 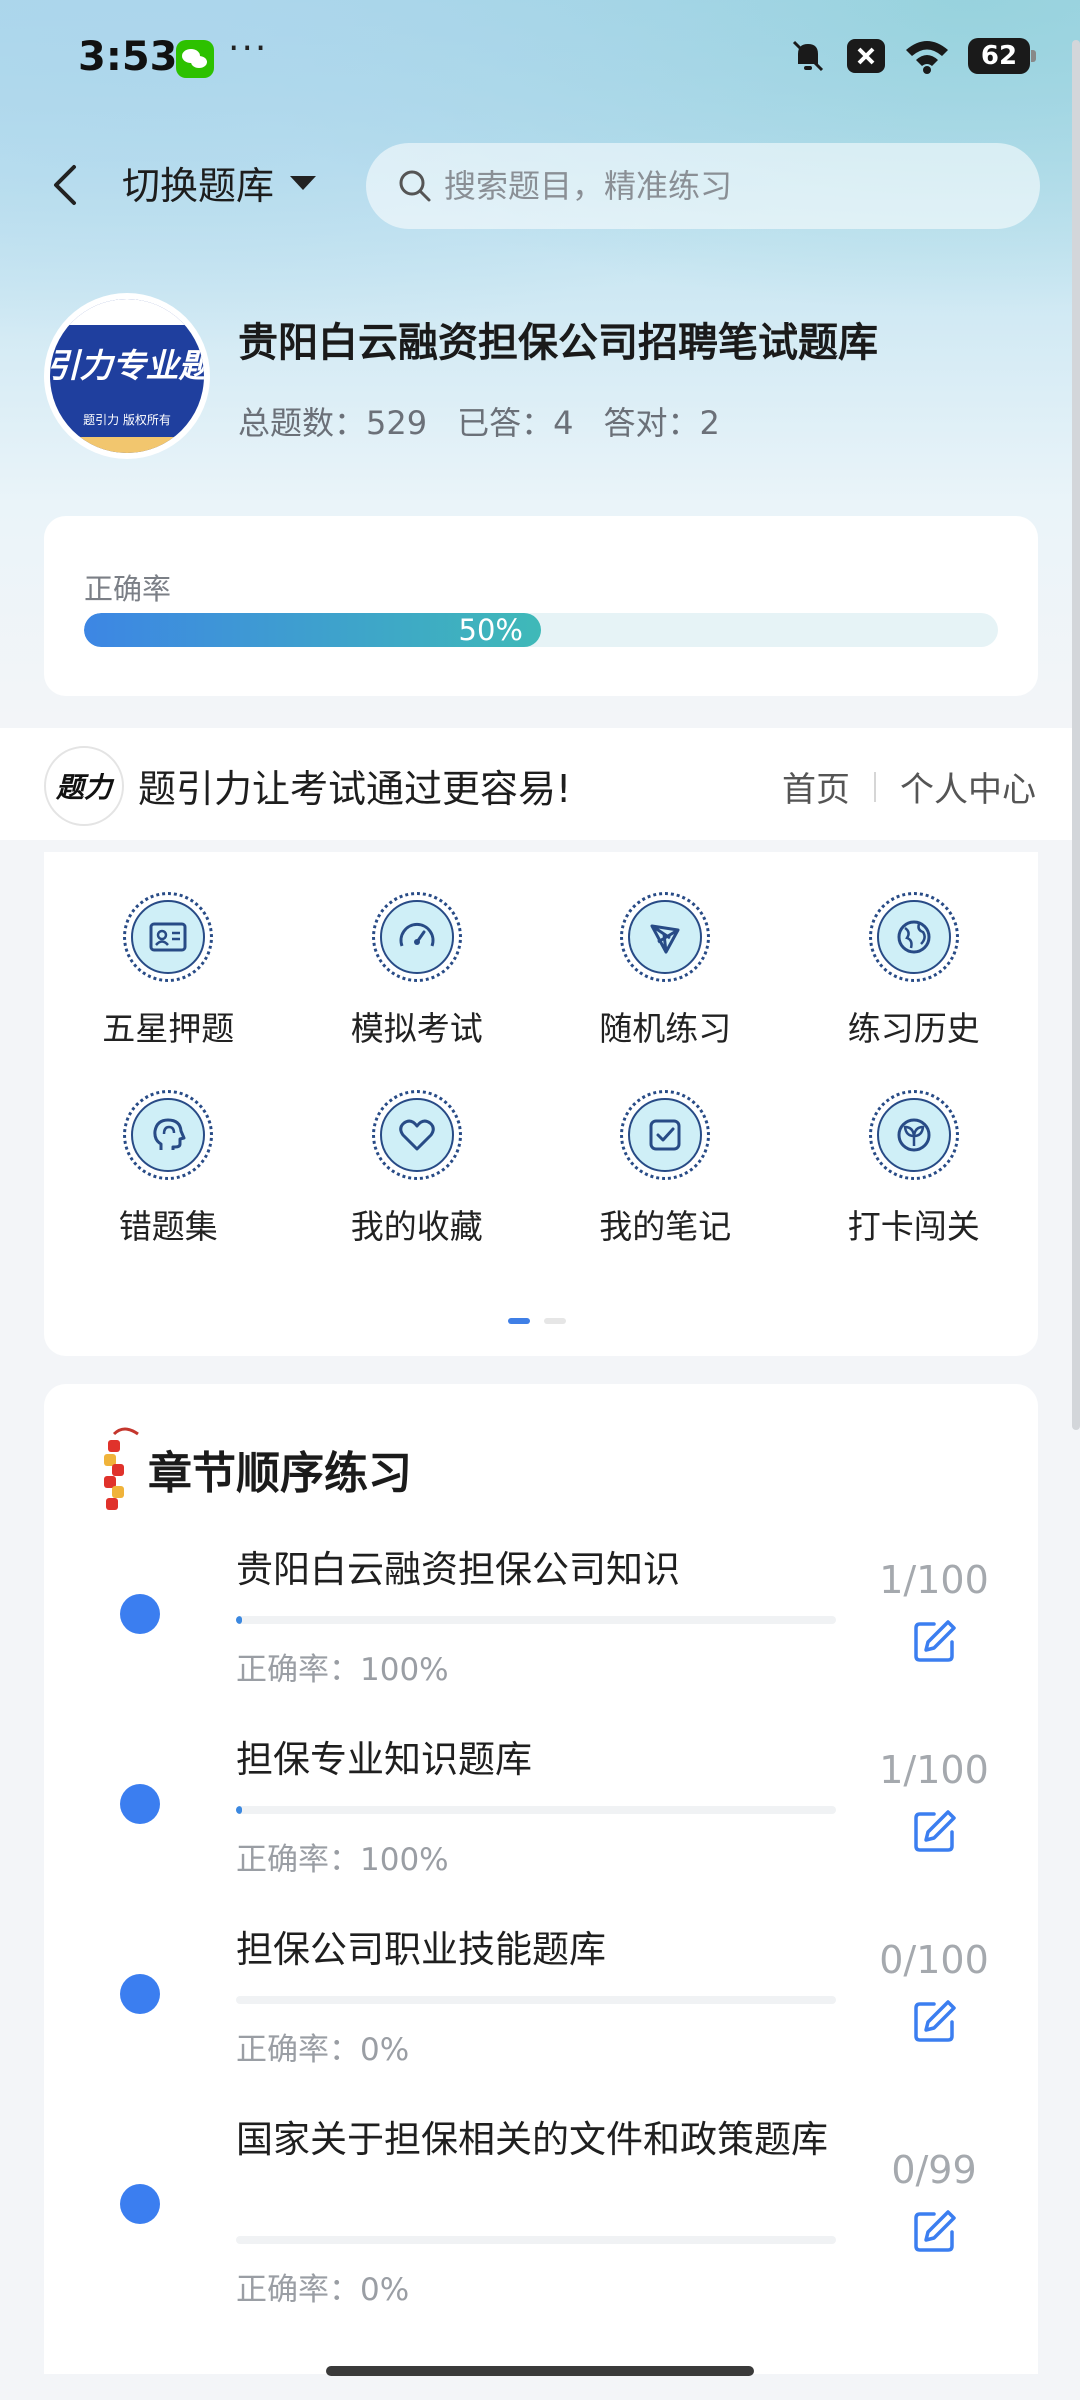 I want to click on accuracy-value: 50%, so click(x=490, y=630).